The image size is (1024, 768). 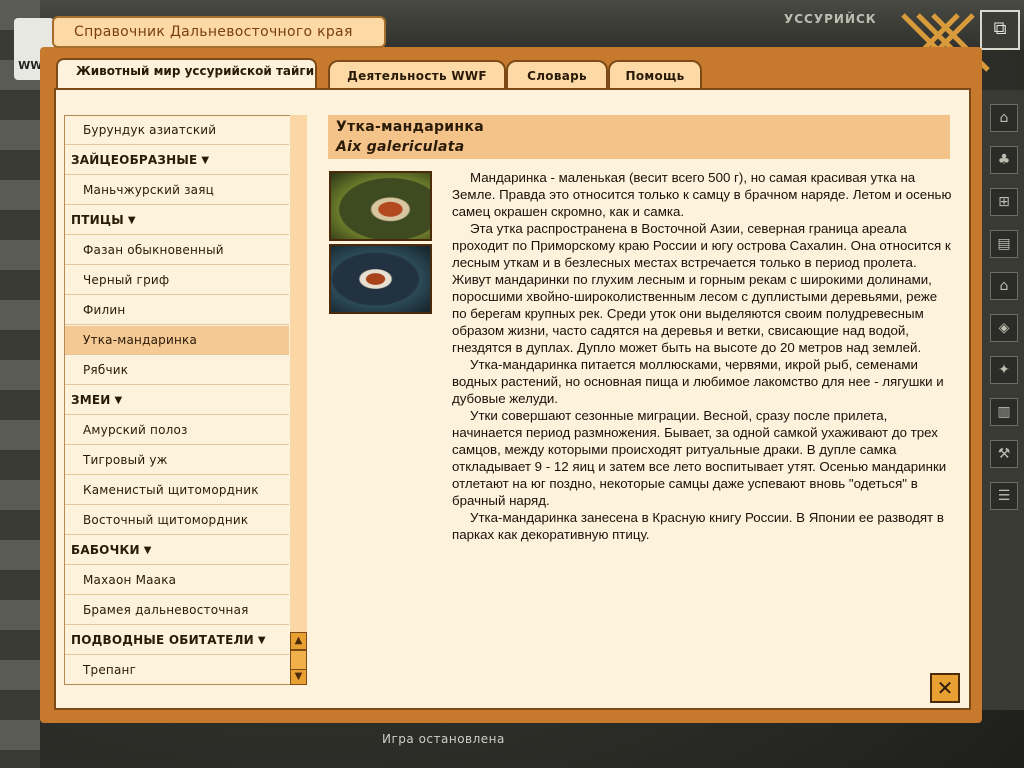 I want to click on list-item-label: Маньчжурский заяц, so click(x=149, y=190).